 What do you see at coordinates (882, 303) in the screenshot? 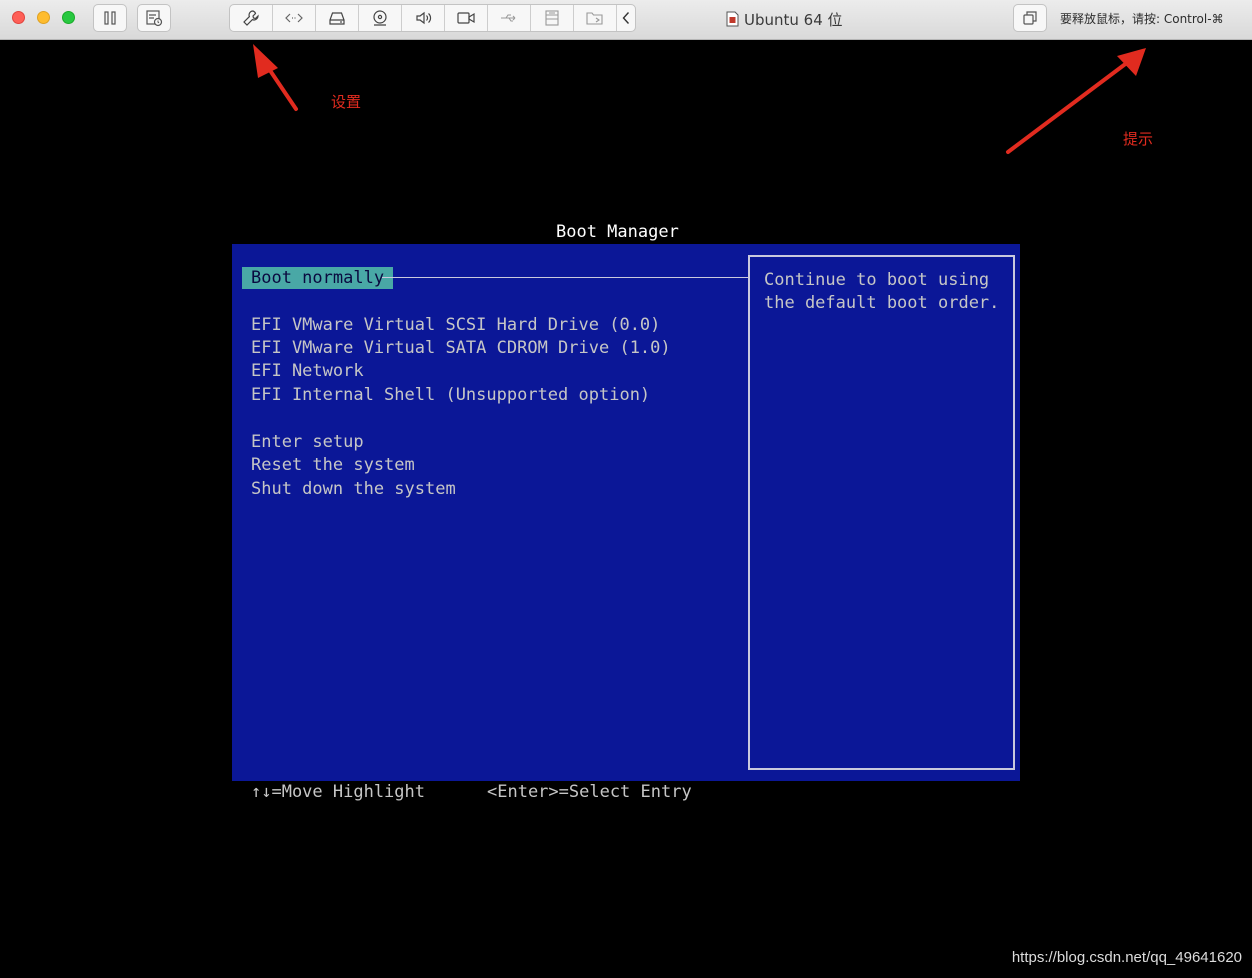
I see `help-text-line-2: the default boot order.` at bounding box center [882, 303].